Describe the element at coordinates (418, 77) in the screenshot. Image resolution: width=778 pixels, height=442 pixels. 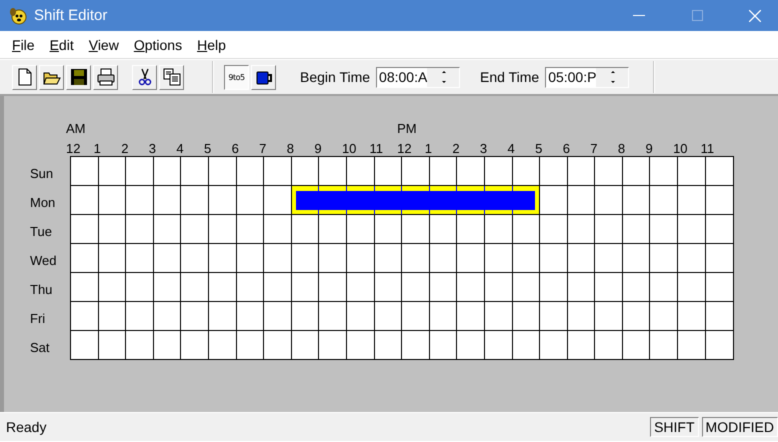
I see `time-field: 08:00:A` at that location.